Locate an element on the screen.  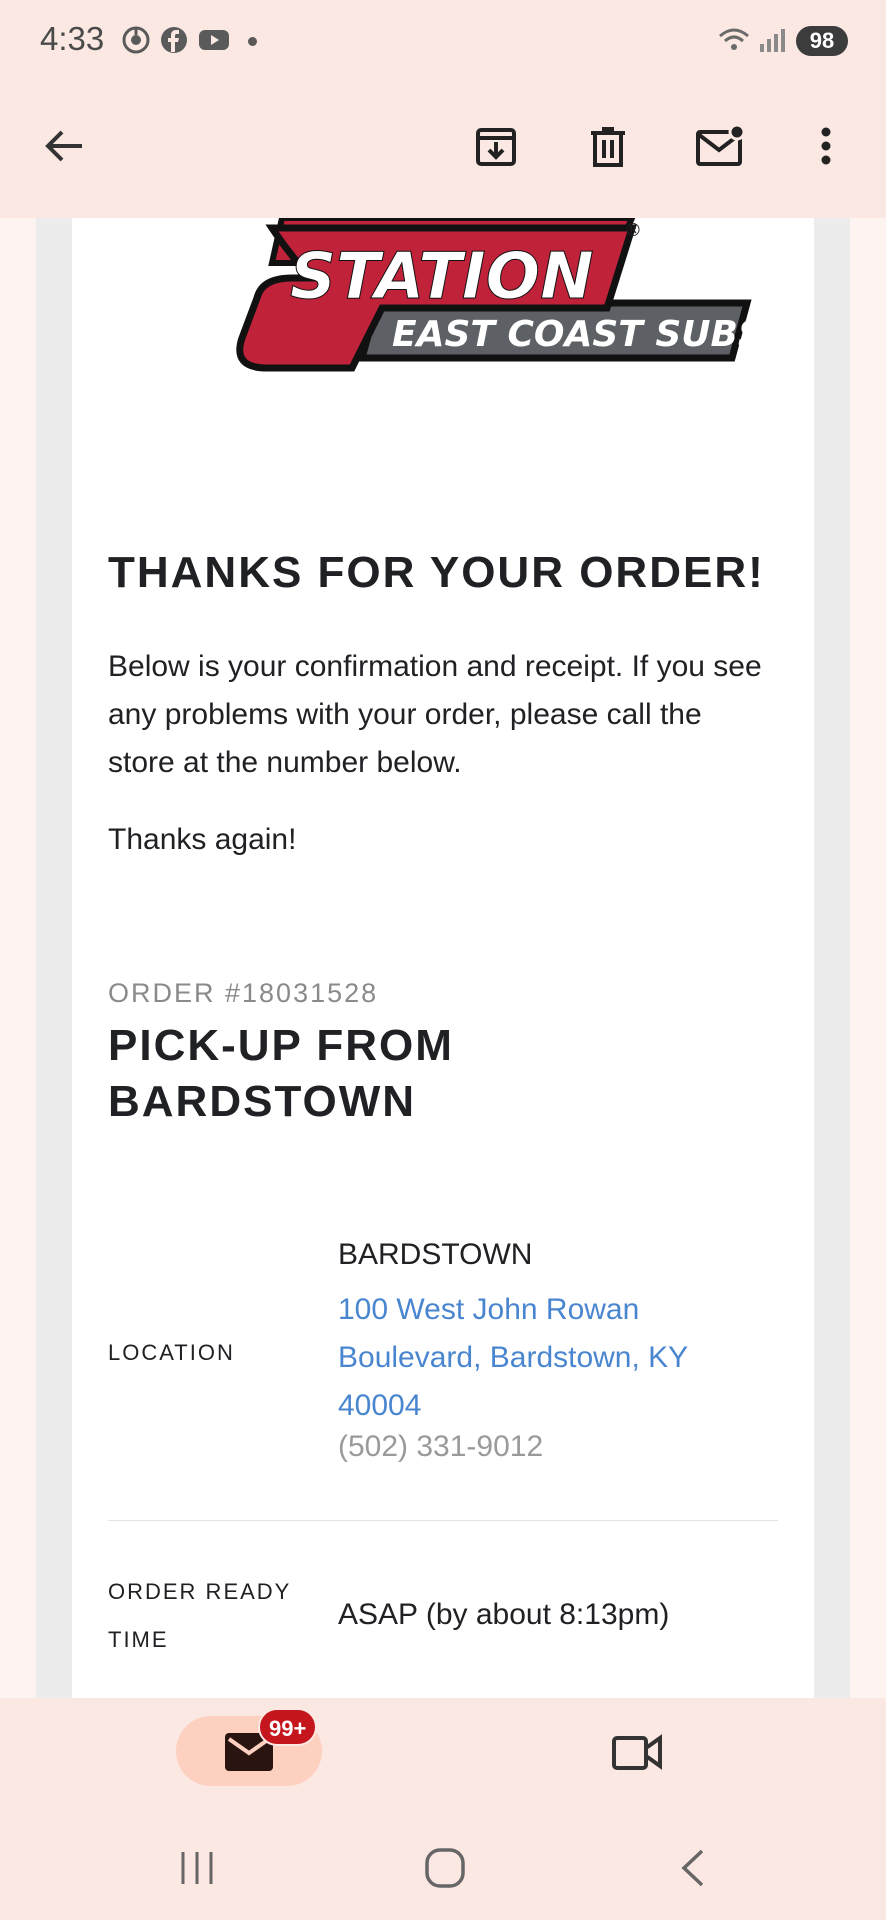
status-bar: 4:33 98 is located at coordinates (443, 41).